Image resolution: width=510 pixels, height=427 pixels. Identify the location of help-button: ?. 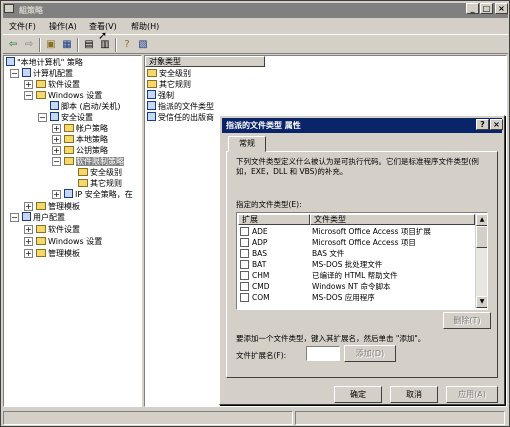
(482, 124).